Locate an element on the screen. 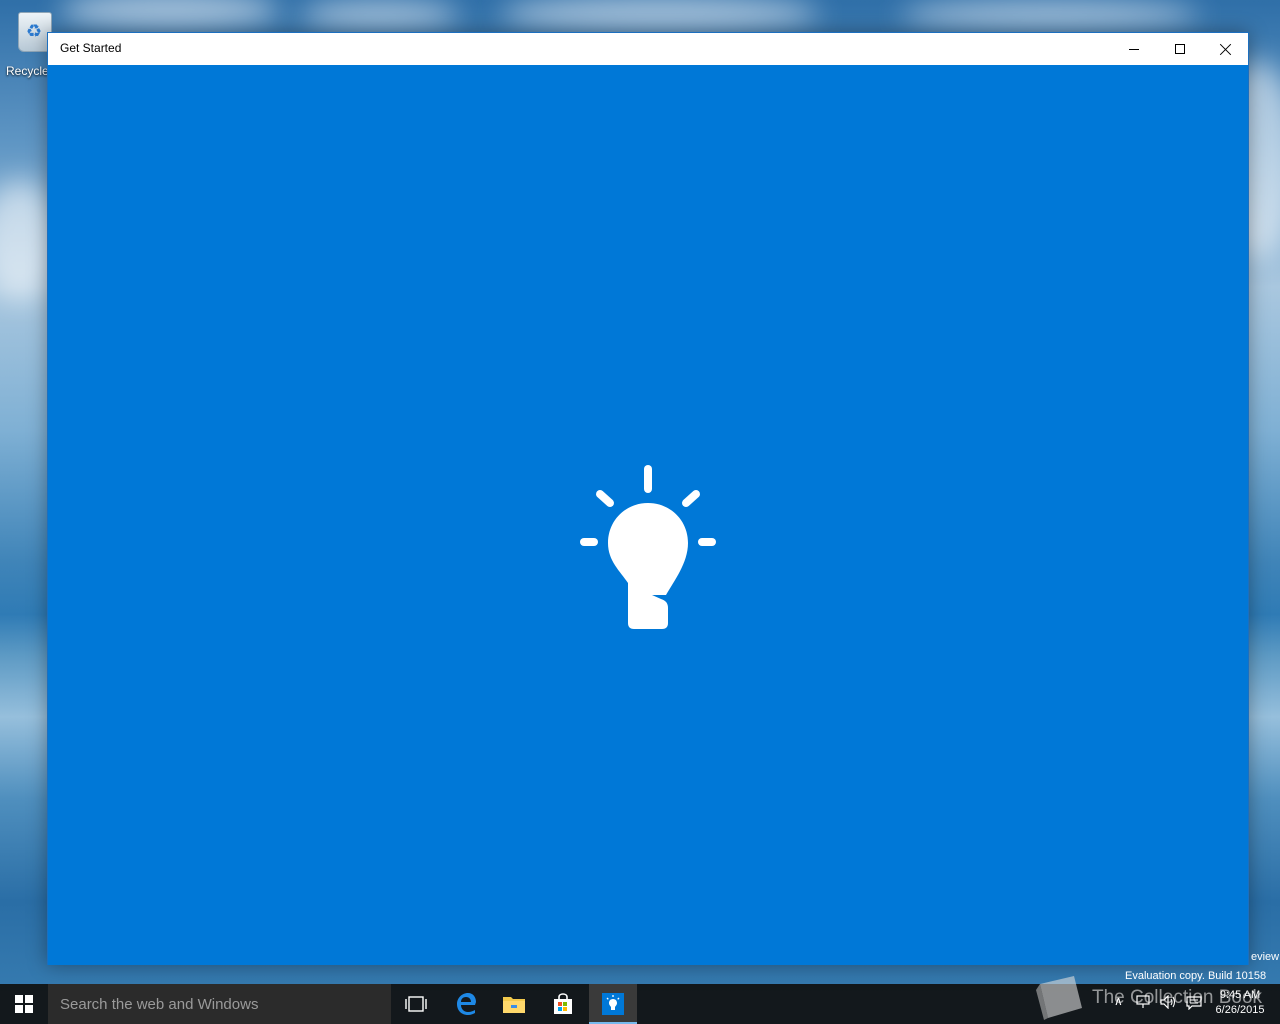 The image size is (1280, 1024). clock-date: 6/26/2015 is located at coordinates (1240, 1010).